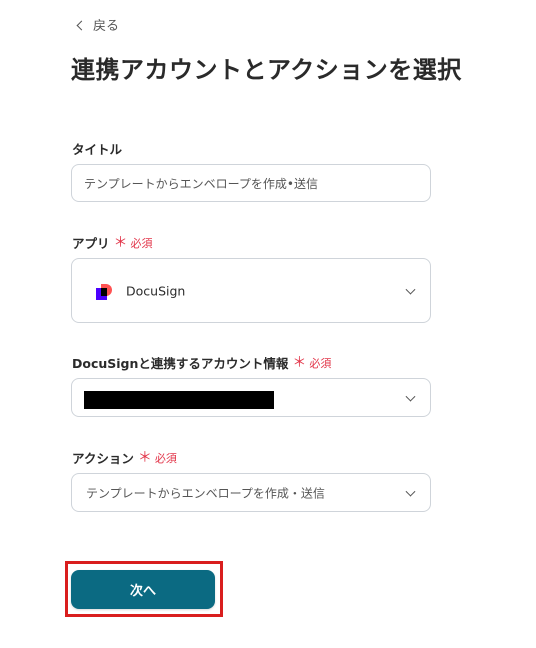 The height and width of the screenshot is (648, 536). Describe the element at coordinates (156, 290) in the screenshot. I see `app-name: DocuSign` at that location.